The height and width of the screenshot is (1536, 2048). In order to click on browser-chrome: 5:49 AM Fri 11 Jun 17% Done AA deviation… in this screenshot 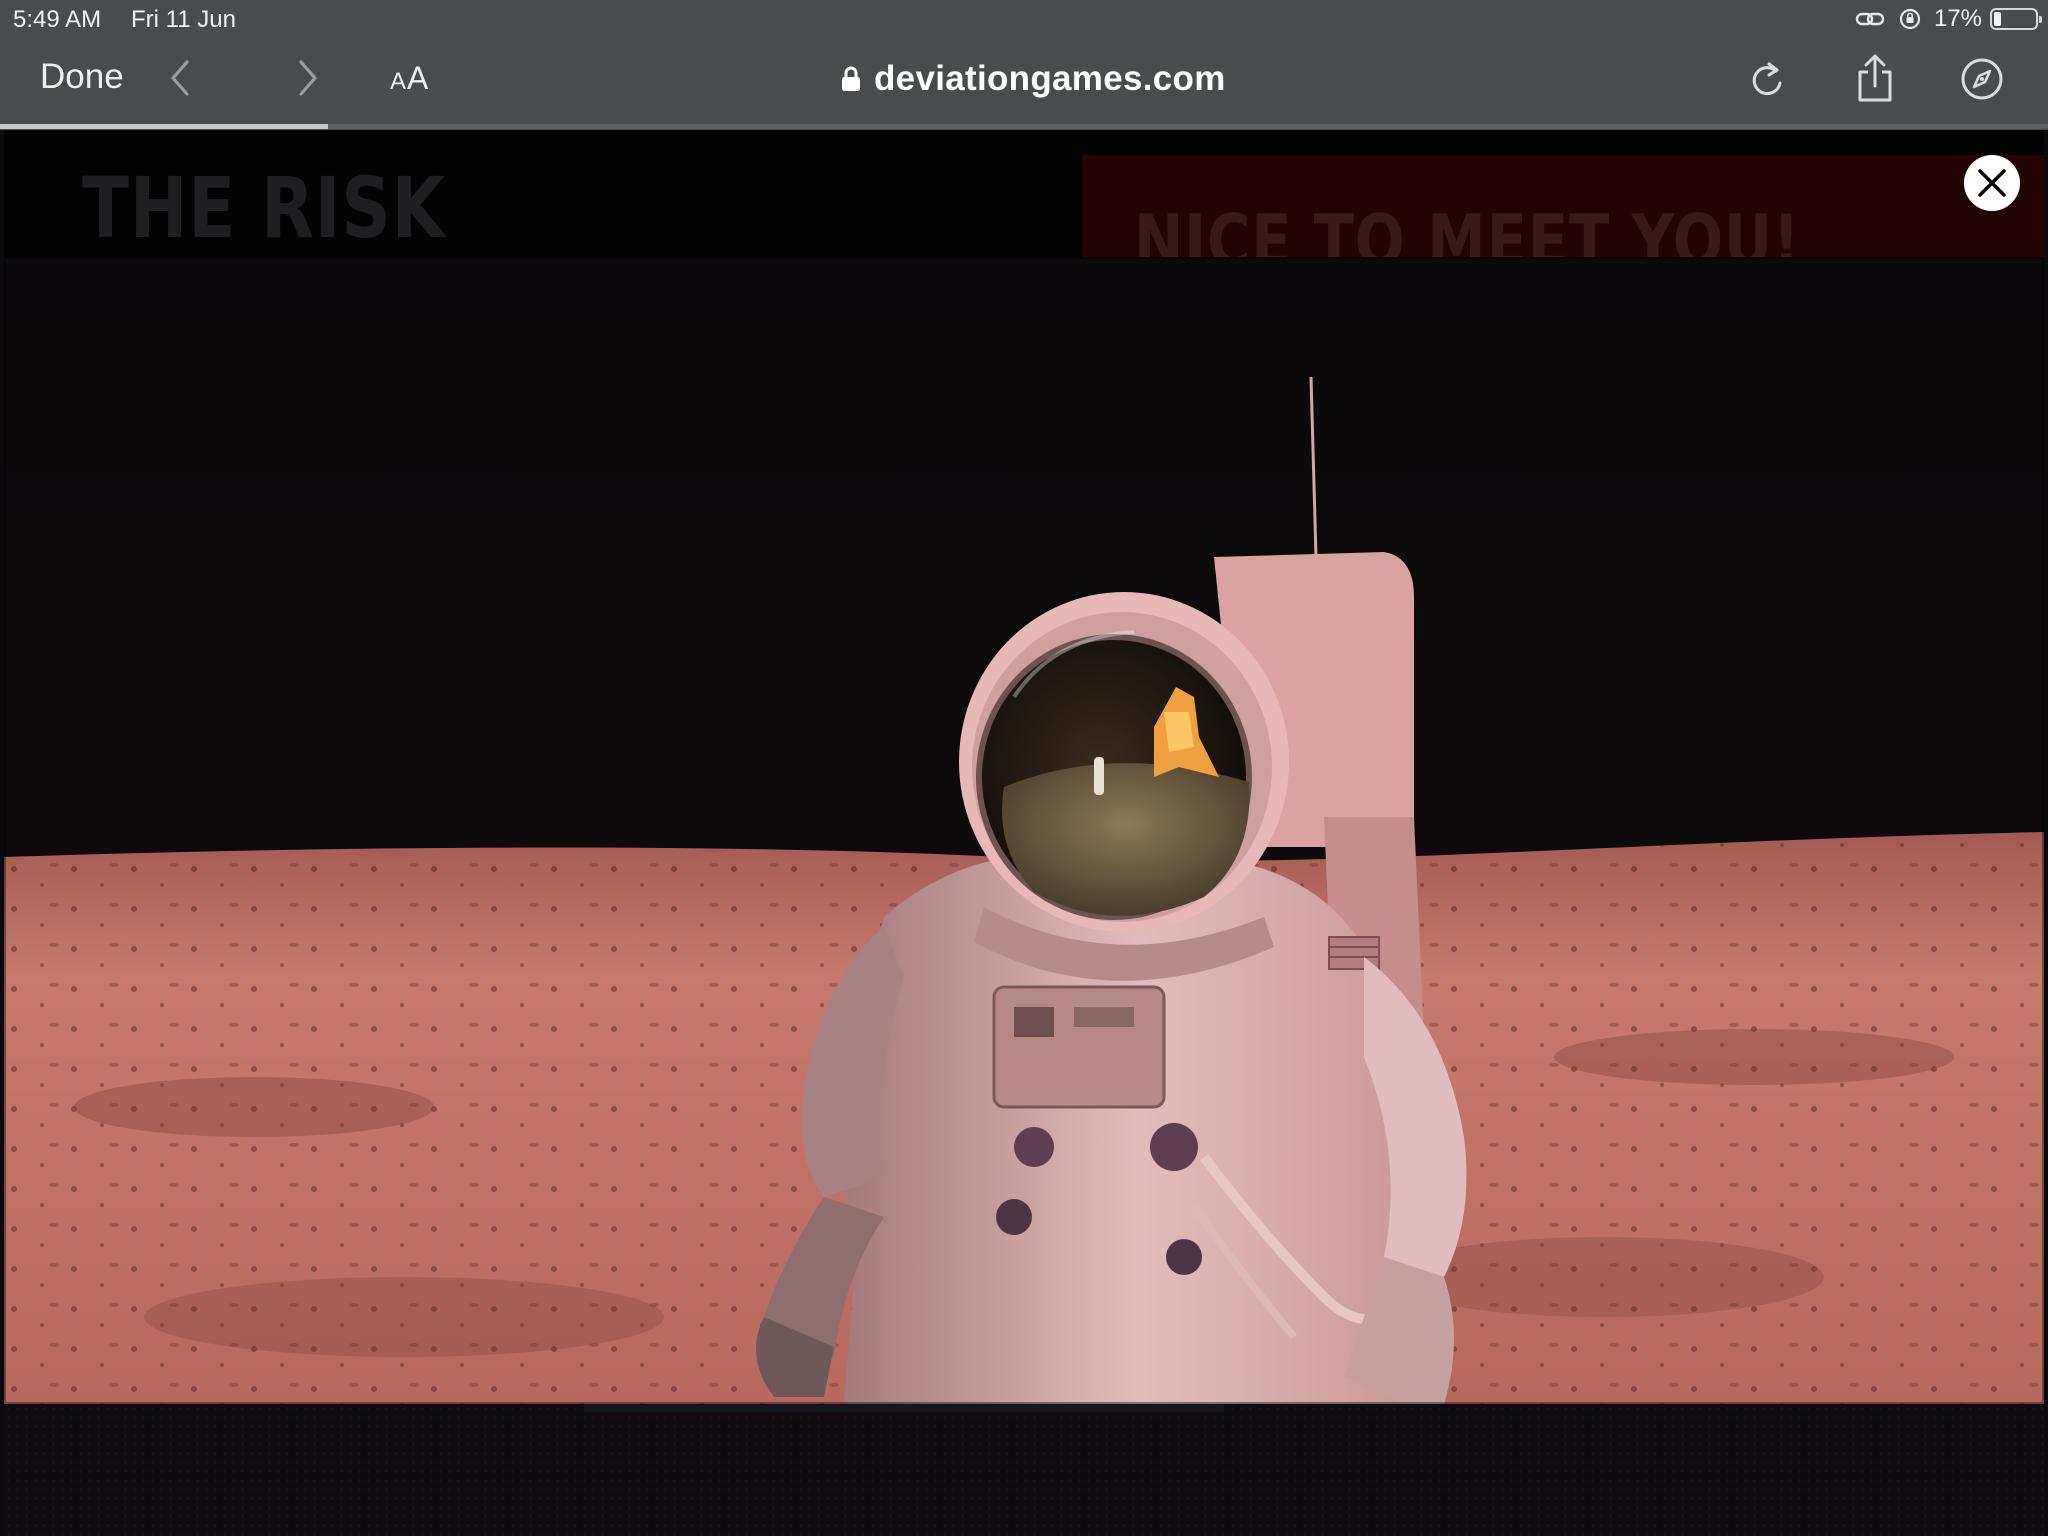, I will do `click(1024, 65)`.